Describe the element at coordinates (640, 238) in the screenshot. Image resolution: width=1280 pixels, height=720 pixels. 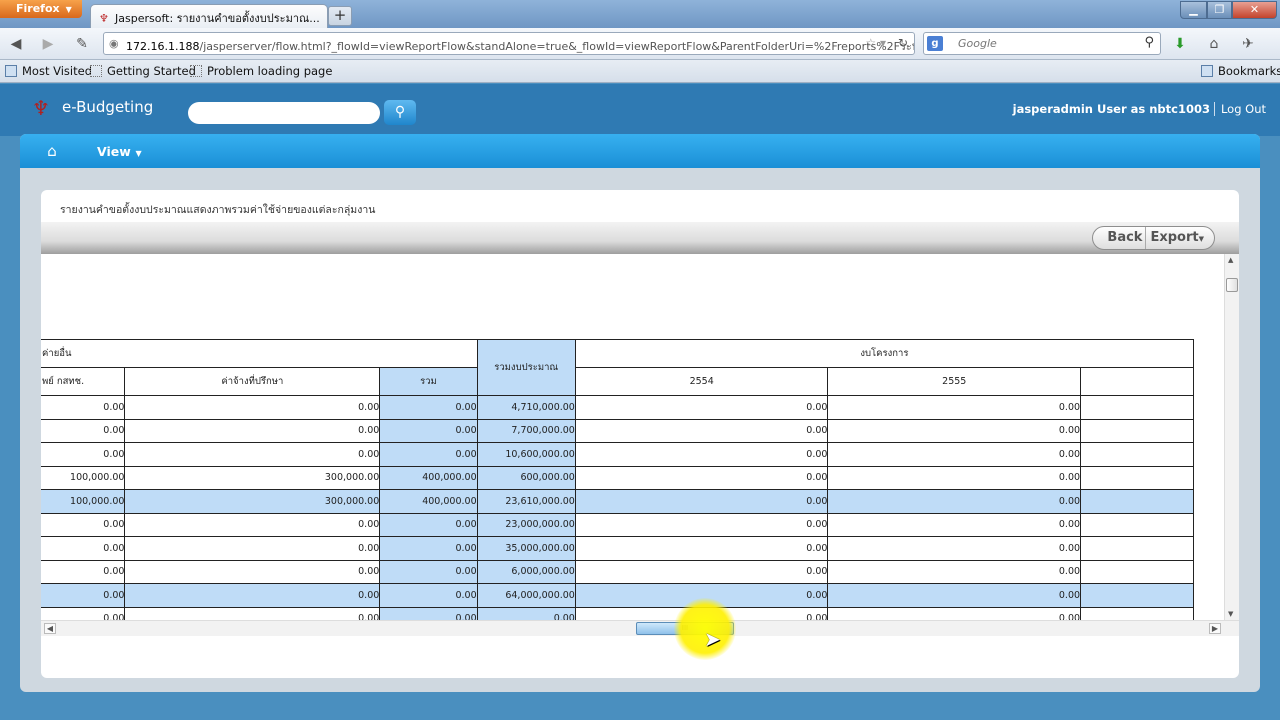
I see `report-toolbar: Back Export▼` at that location.